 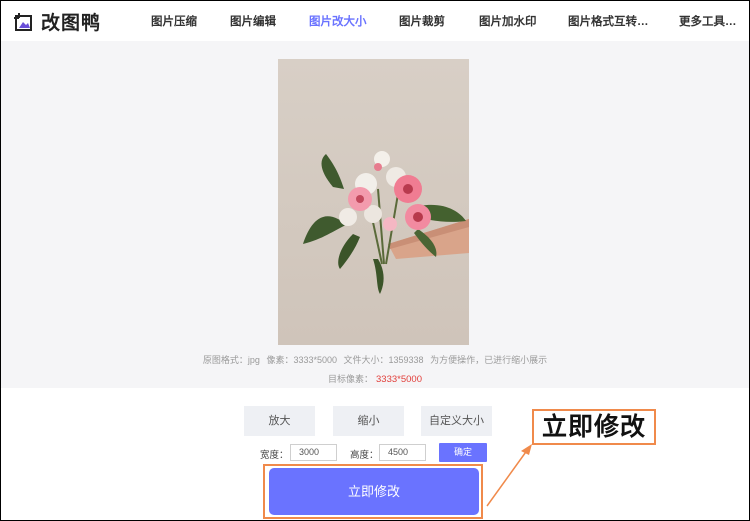 I want to click on nav-item-resize: 图片改大小, so click(x=338, y=21).